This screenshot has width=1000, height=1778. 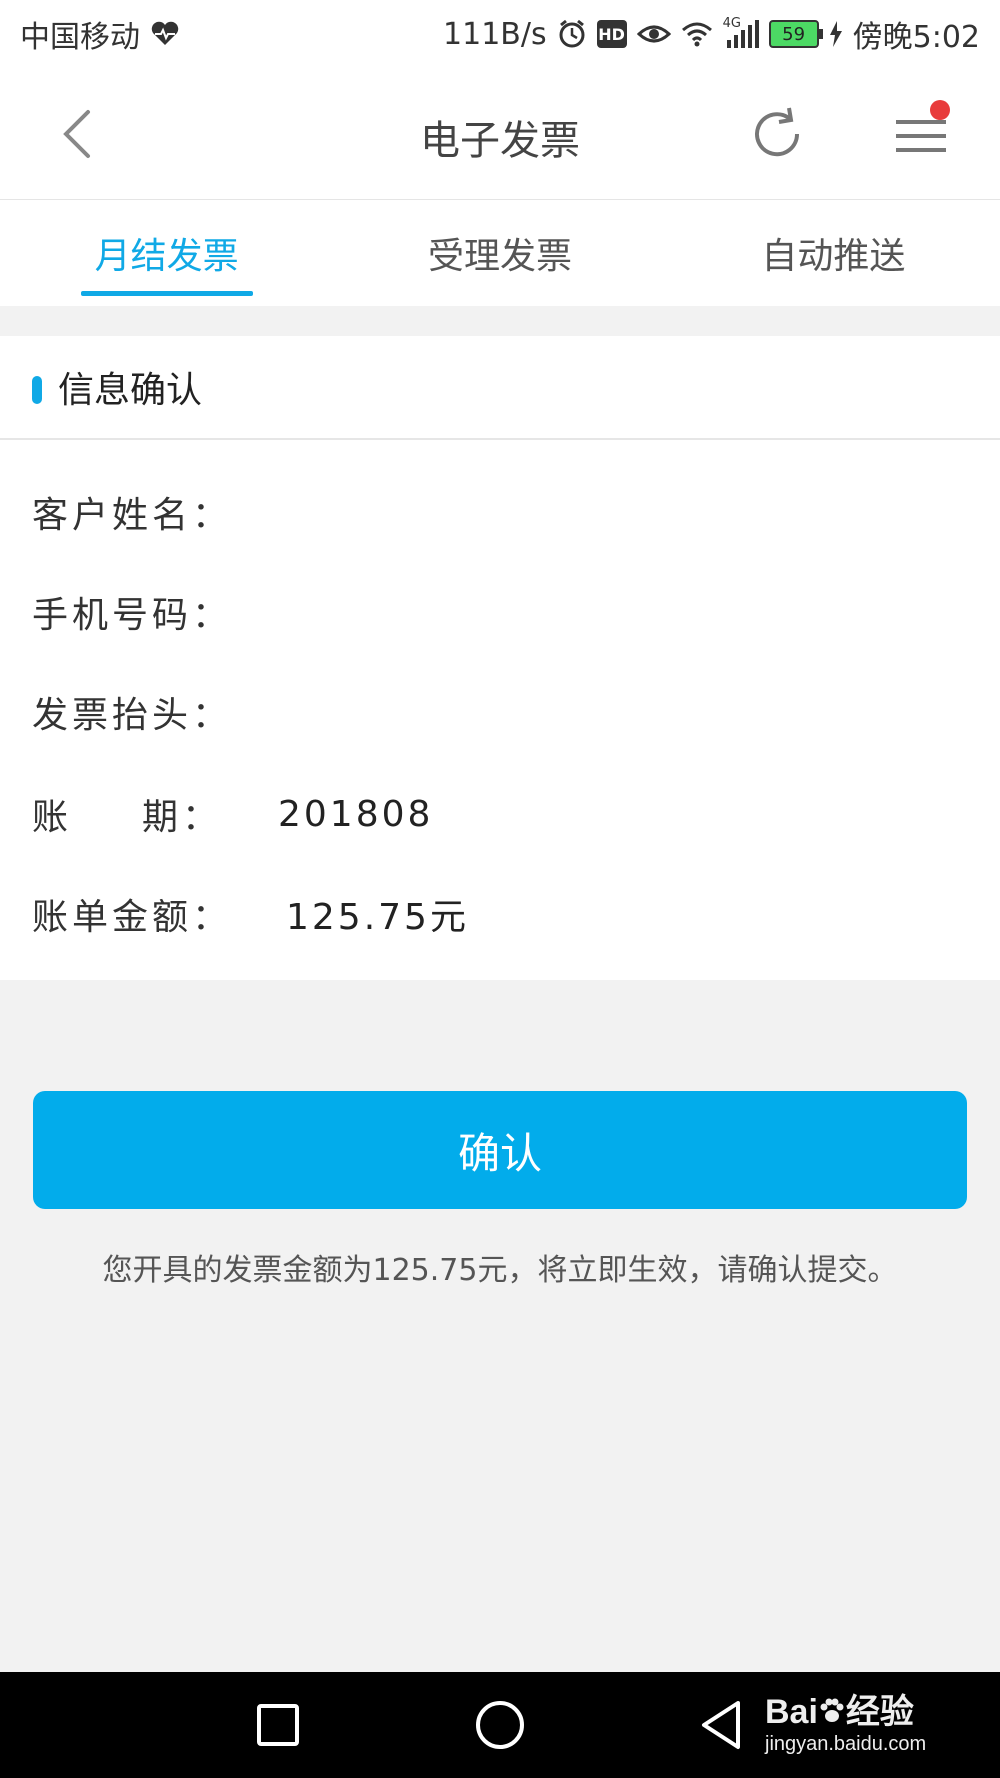 I want to click on phone-row: 手机号码：, so click(x=155, y=612).